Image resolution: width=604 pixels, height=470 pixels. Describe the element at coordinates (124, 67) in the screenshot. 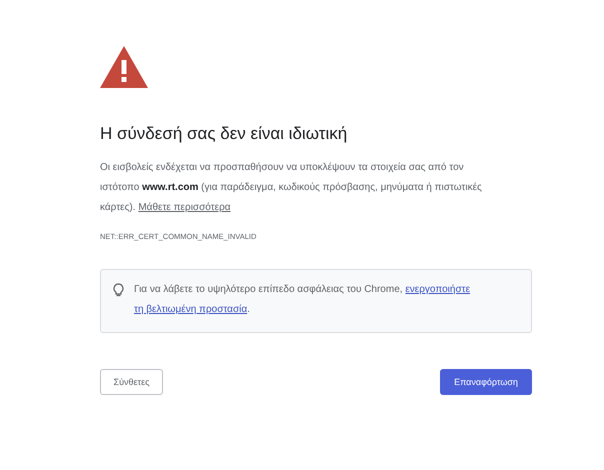

I see `warning-icon` at that location.